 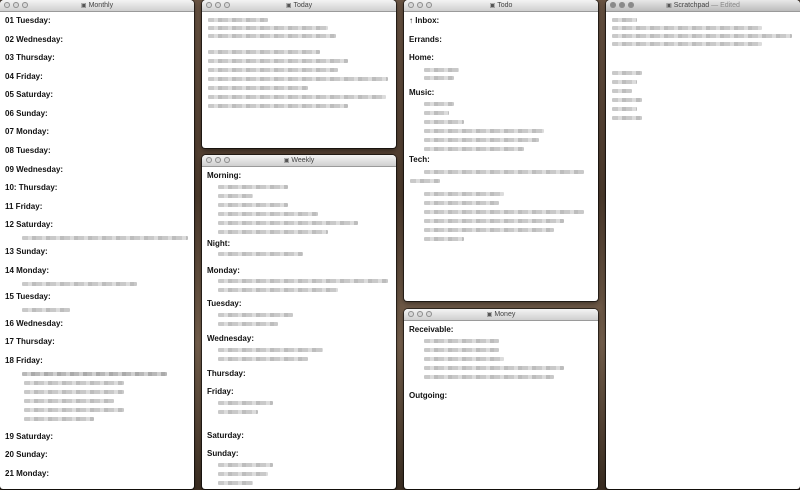 What do you see at coordinates (421, 57) in the screenshot?
I see `section-label: Home:` at bounding box center [421, 57].